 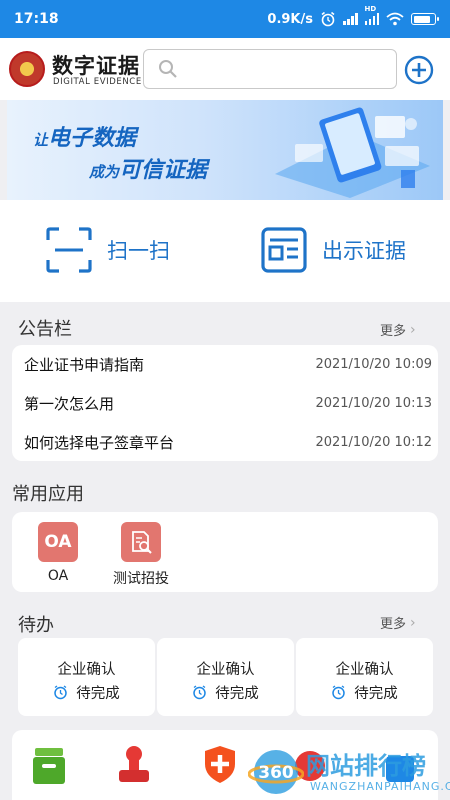 What do you see at coordinates (373, 403) in the screenshot?
I see `notice-item-date: 2021/10/20 10:13` at bounding box center [373, 403].